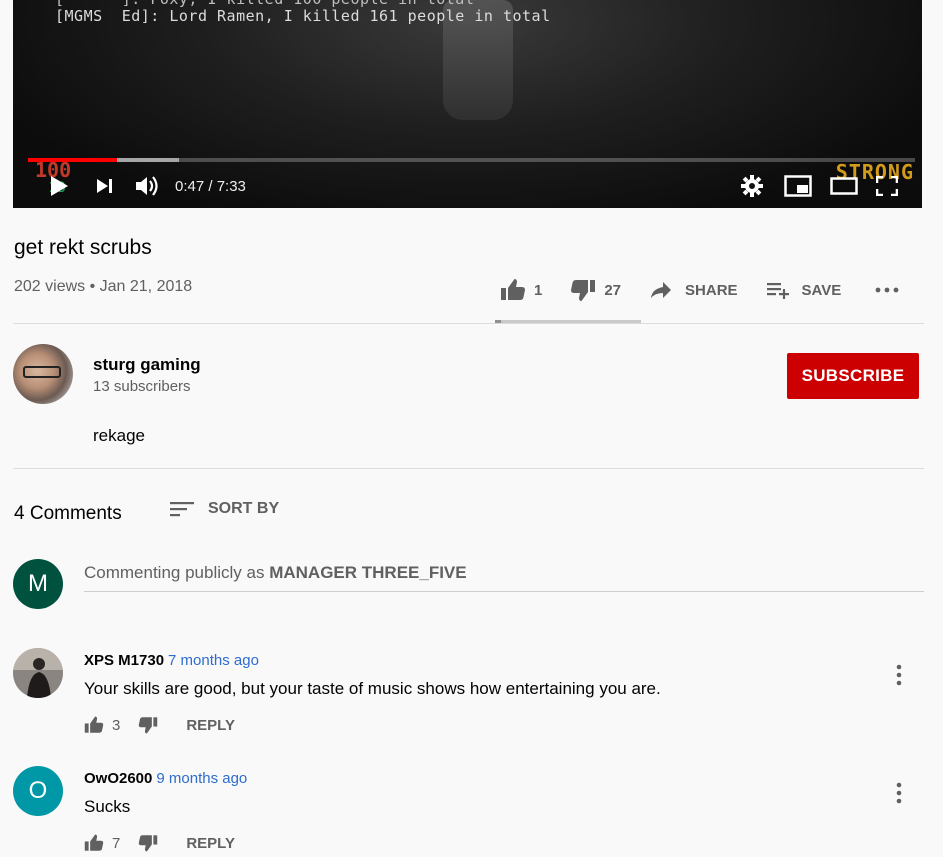 The image size is (943, 857). What do you see at coordinates (853, 376) in the screenshot?
I see `subscribe-button: SUBSCRIBE` at bounding box center [853, 376].